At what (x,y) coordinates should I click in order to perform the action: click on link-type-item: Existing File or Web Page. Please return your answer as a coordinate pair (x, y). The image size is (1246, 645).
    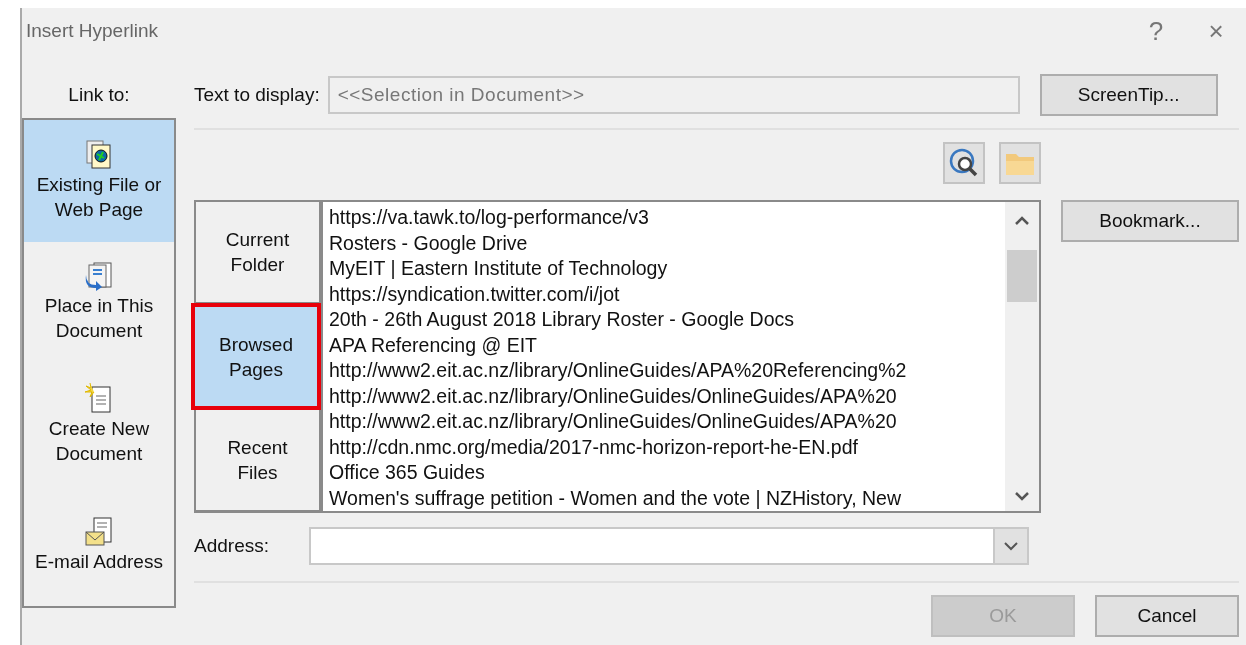
    Looking at the image, I should click on (99, 181).